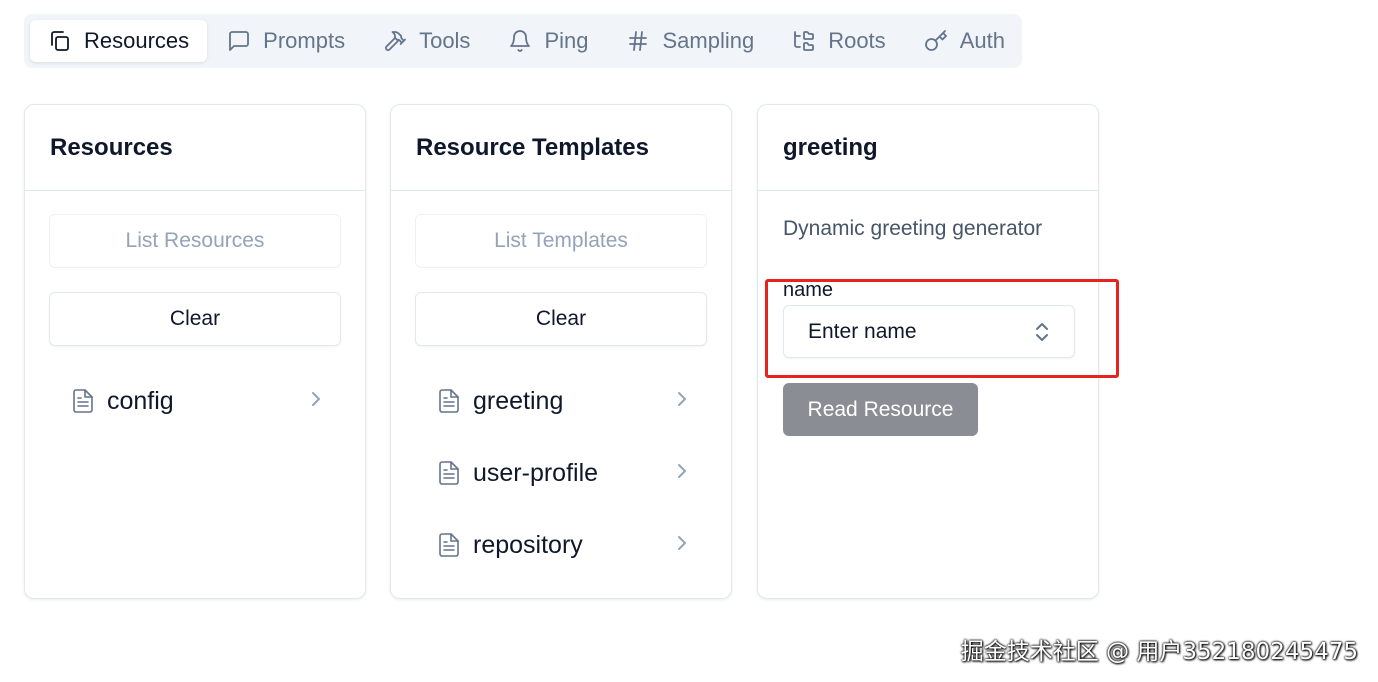  Describe the element at coordinates (982, 40) in the screenshot. I see `tab-label: Auth` at that location.